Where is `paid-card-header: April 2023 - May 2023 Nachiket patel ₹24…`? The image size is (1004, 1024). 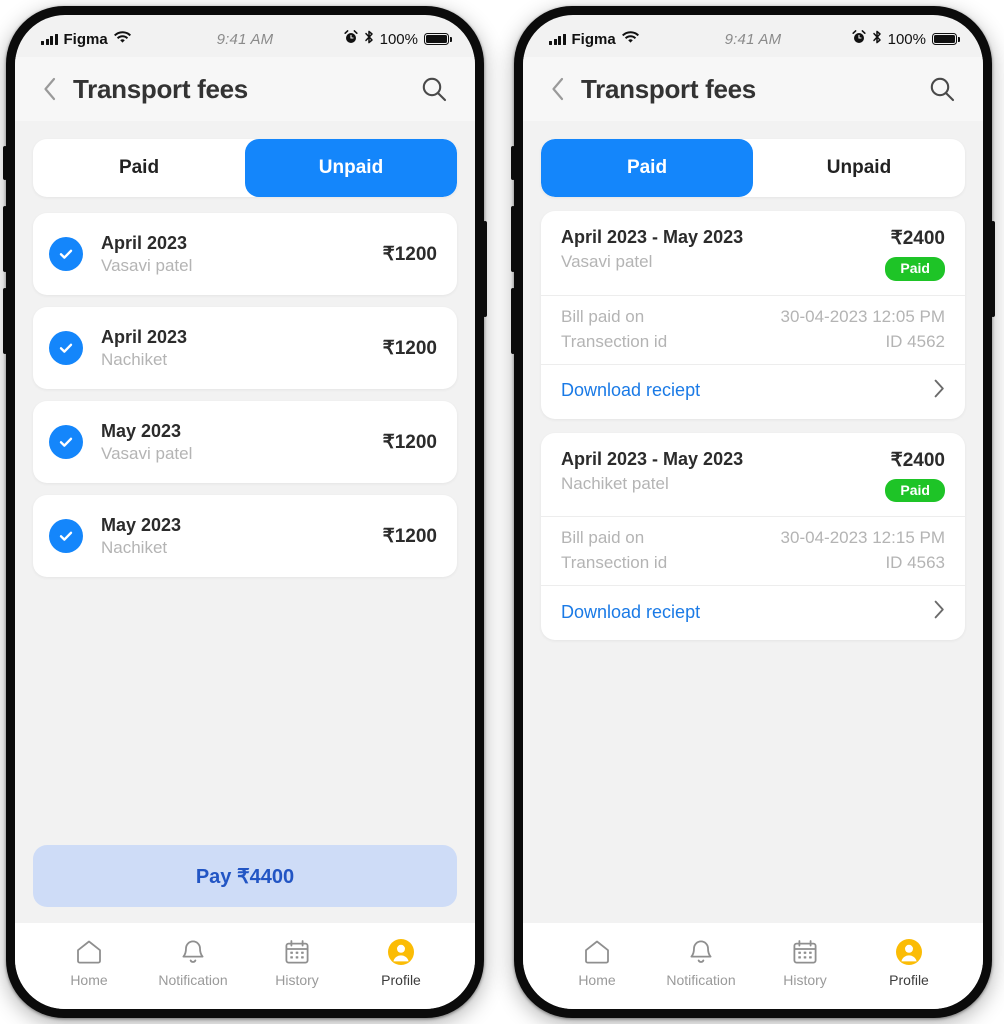
paid-card-header: April 2023 - May 2023 Nachiket patel ₹24… is located at coordinates (753, 475).